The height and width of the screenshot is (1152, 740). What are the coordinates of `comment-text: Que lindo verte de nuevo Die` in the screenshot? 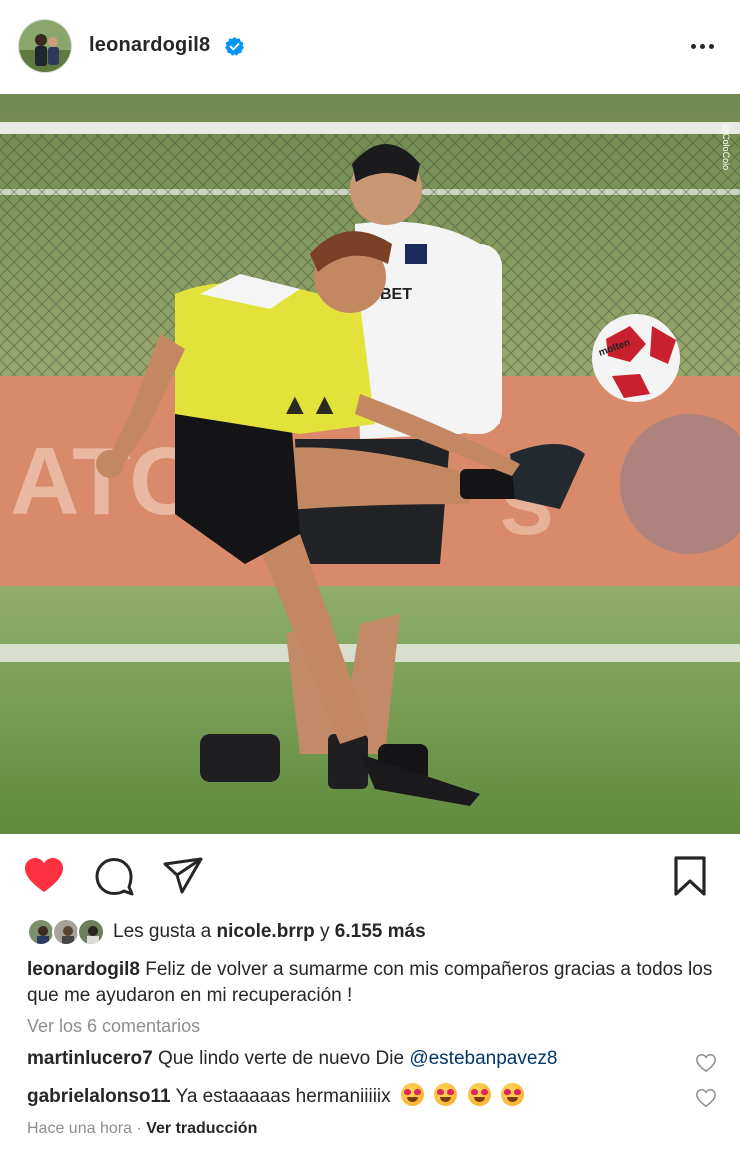 It's located at (281, 1058).